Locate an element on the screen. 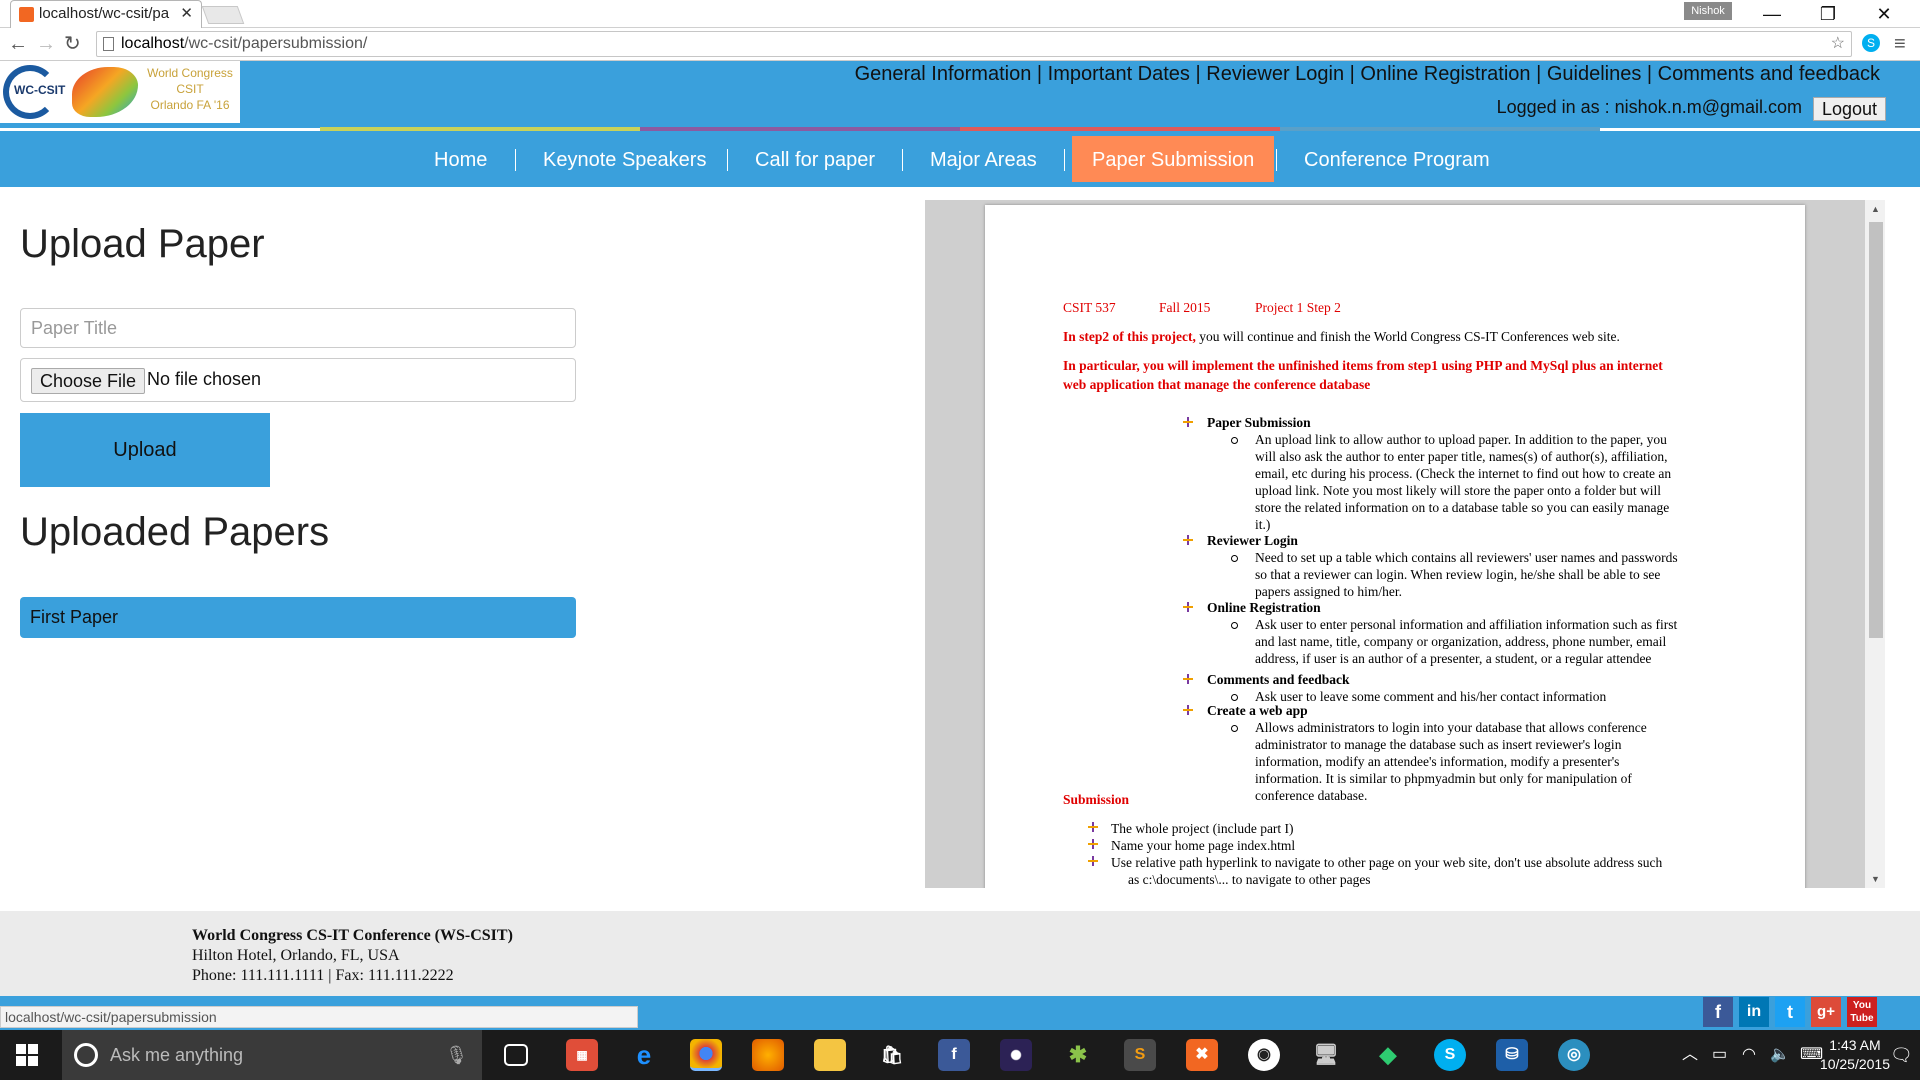 The height and width of the screenshot is (1080, 1920). nav-paper-submission: Paper Submission is located at coordinates (1173, 159).